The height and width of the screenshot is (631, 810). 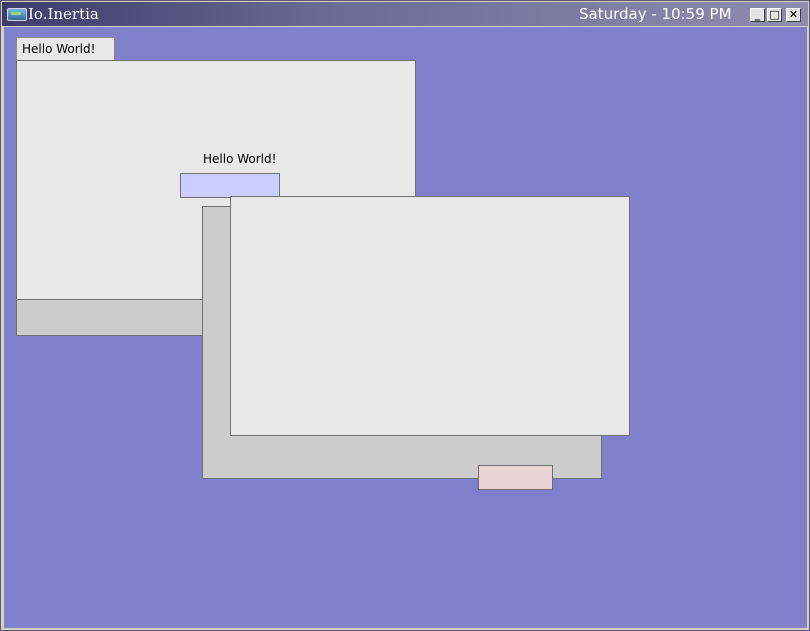 What do you see at coordinates (240, 159) in the screenshot?
I see `panel1-label: Hello World!` at bounding box center [240, 159].